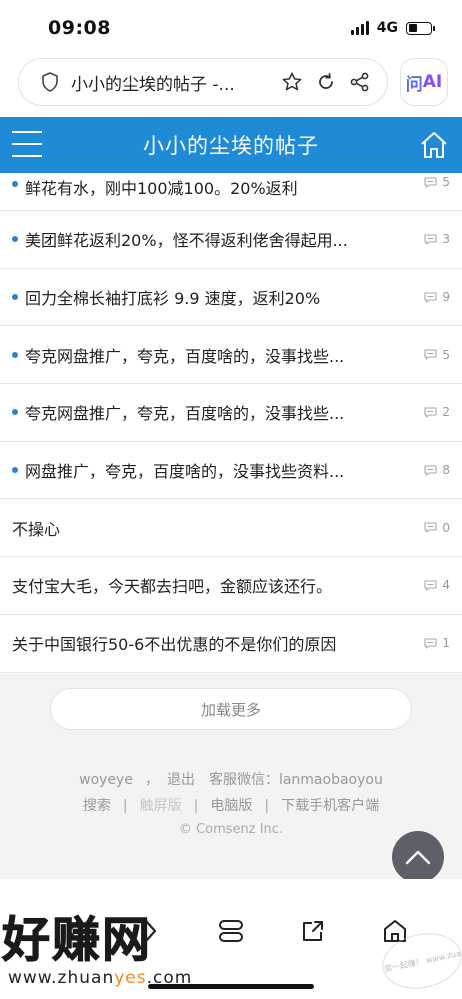 This screenshot has height=999, width=462. I want to click on thread-row: 美团鲜花返利20%，怪不得返利佬舍得起用... 3, so click(231, 240).